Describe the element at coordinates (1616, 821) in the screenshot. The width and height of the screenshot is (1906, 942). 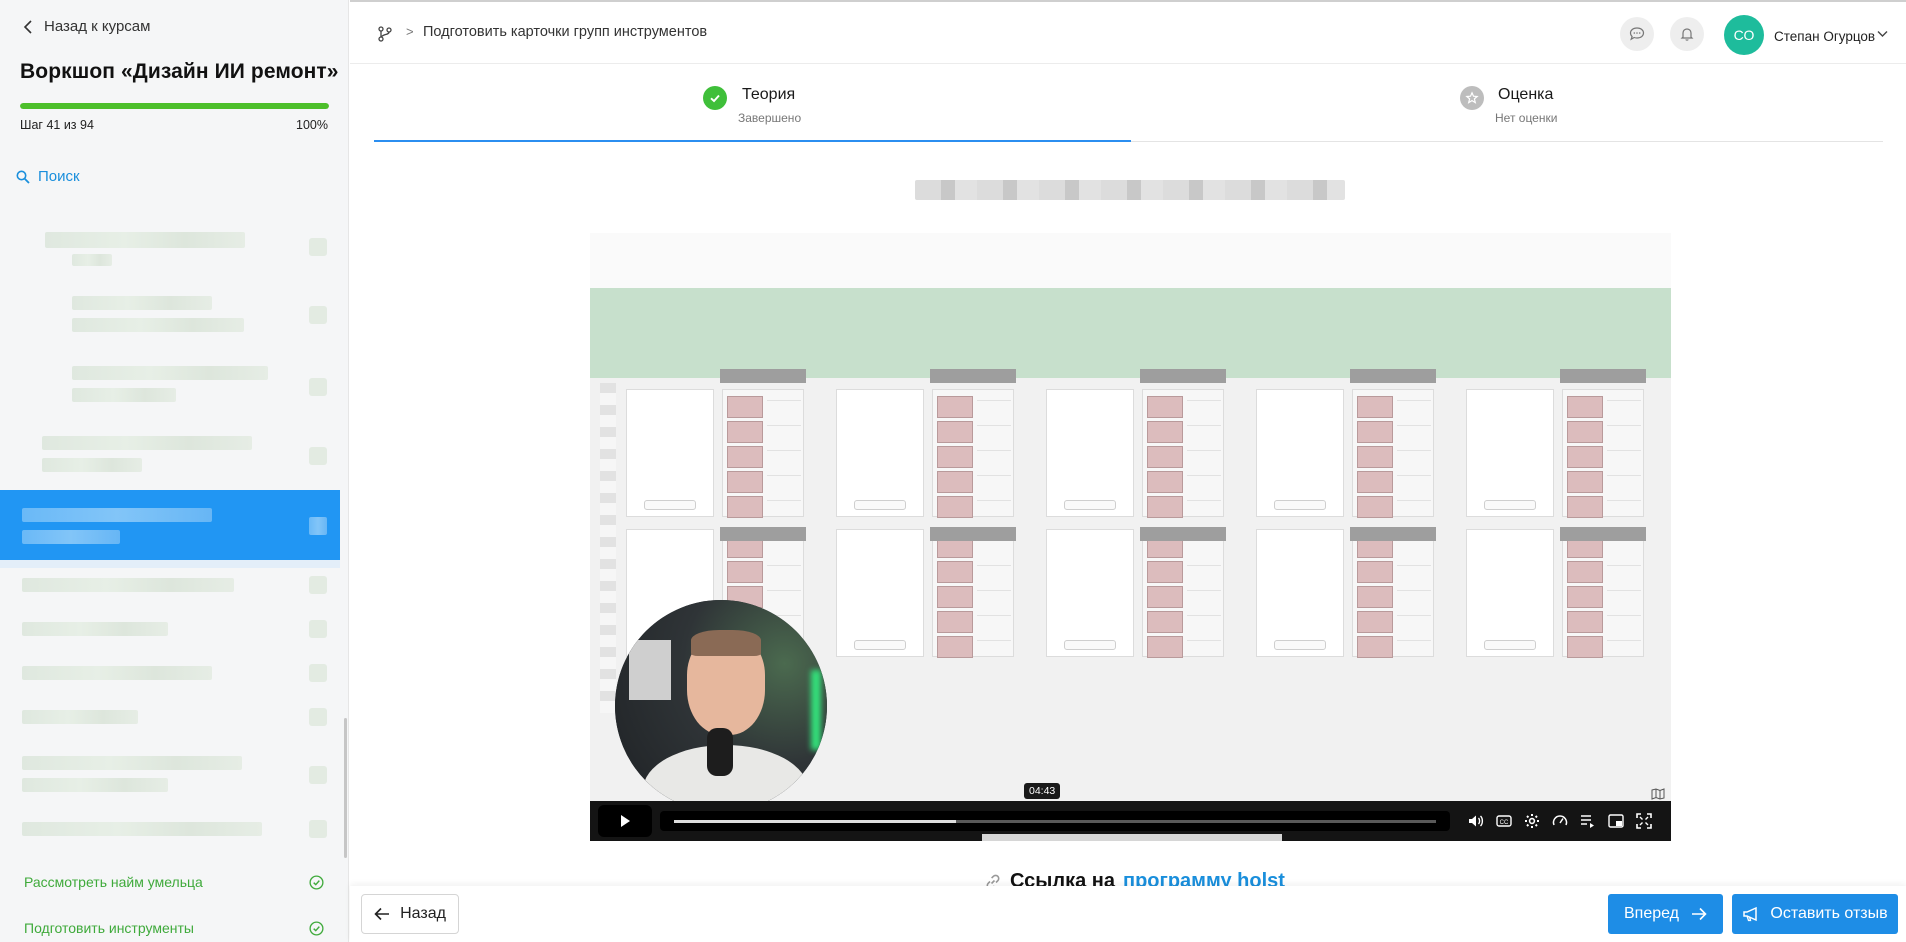
I see `picture-in-picture-button` at that location.